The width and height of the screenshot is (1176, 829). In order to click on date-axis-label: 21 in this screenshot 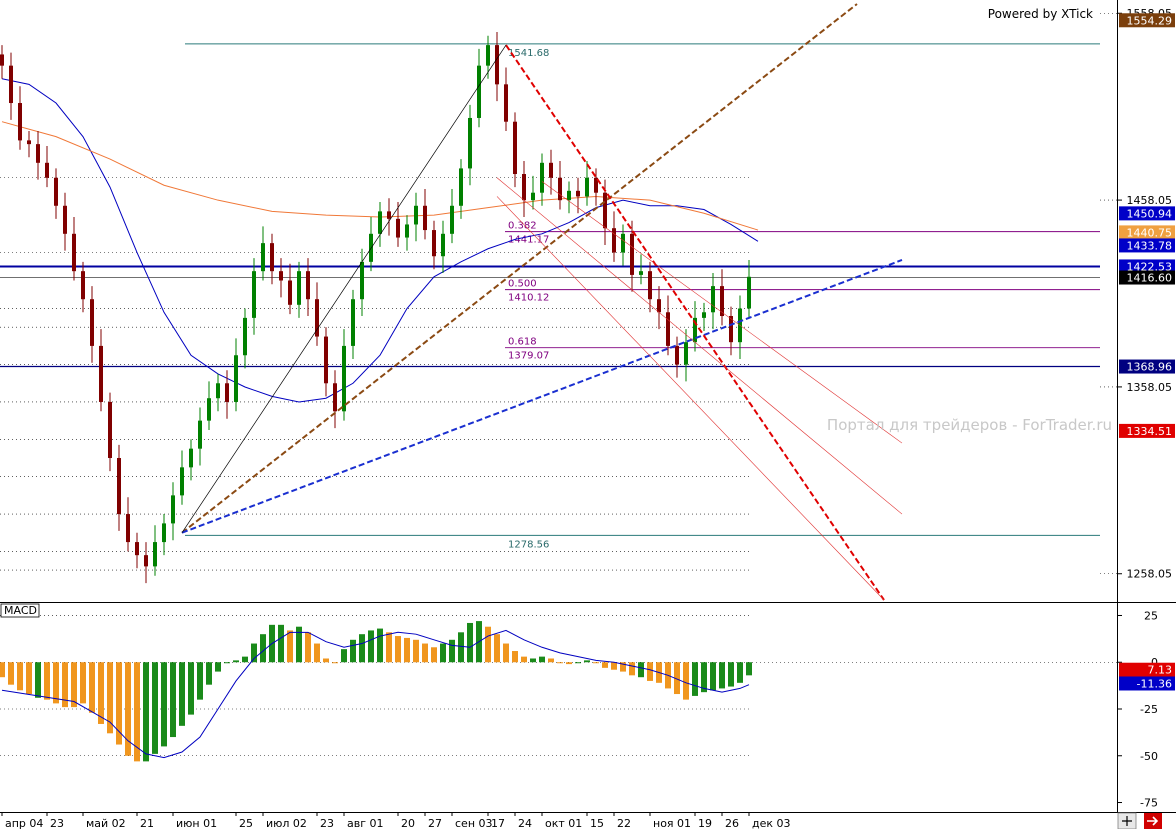, I will do `click(147, 823)`.